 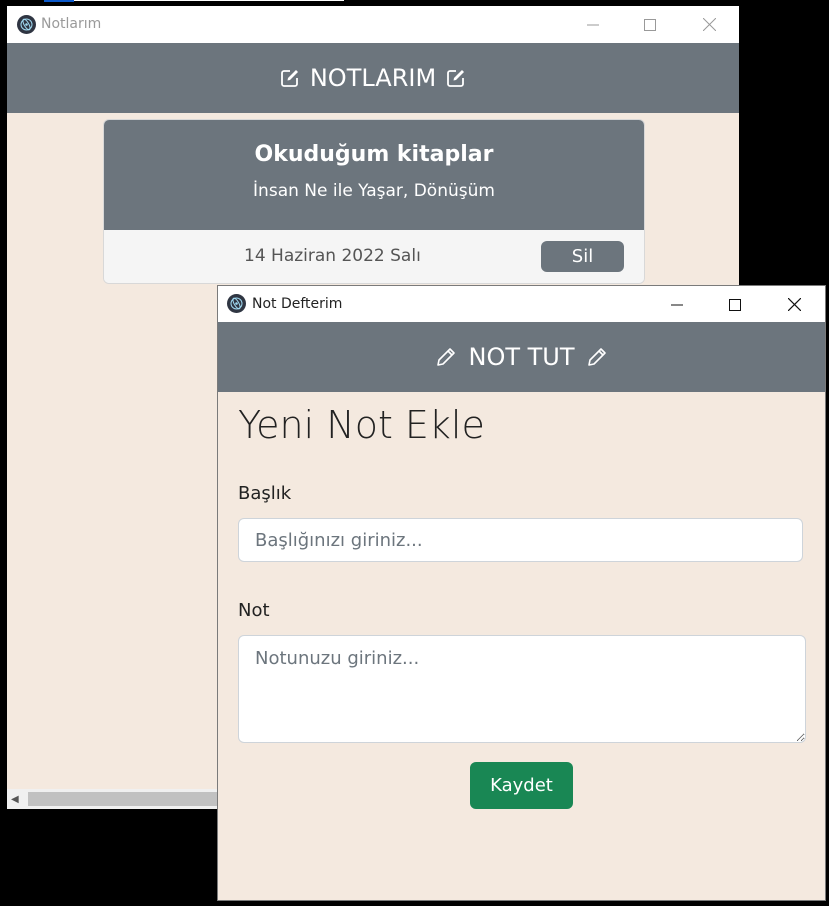 What do you see at coordinates (521, 304) in the screenshot?
I see `titlebar: Not Defterim` at bounding box center [521, 304].